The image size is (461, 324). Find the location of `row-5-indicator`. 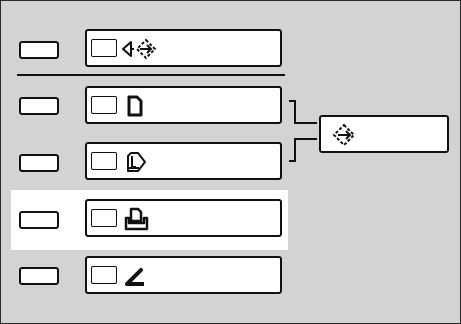

row-5-indicator is located at coordinates (39, 276).